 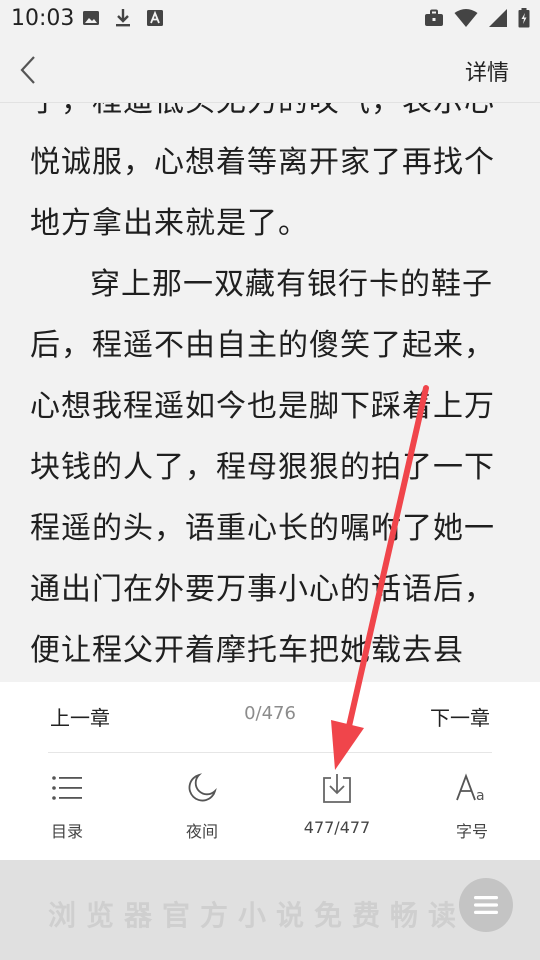 What do you see at coordinates (262, 172) in the screenshot?
I see `paragraph: 了，程遥低头无力的叹气，表示心悦诚服，心想着等离开家了再找个地方拿出来就是了。` at bounding box center [262, 172].